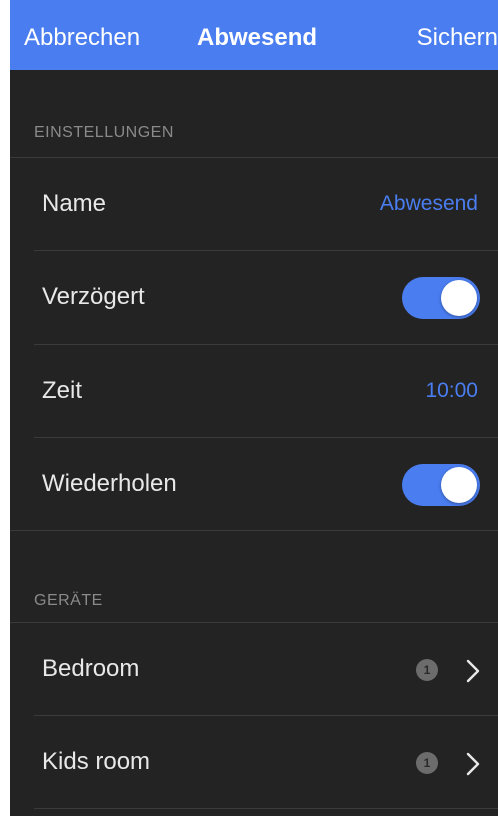 This screenshot has width=498, height=816. I want to click on repeat-label: Wiederholen, so click(109, 483).